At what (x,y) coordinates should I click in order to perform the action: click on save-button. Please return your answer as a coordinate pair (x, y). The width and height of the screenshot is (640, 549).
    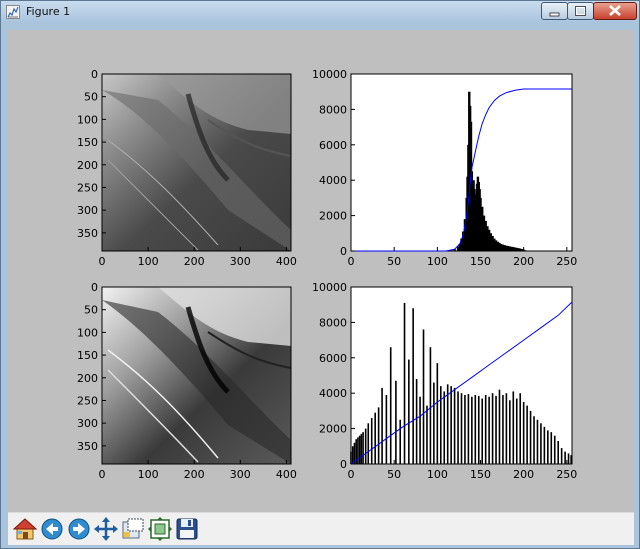
    Looking at the image, I should click on (187, 529).